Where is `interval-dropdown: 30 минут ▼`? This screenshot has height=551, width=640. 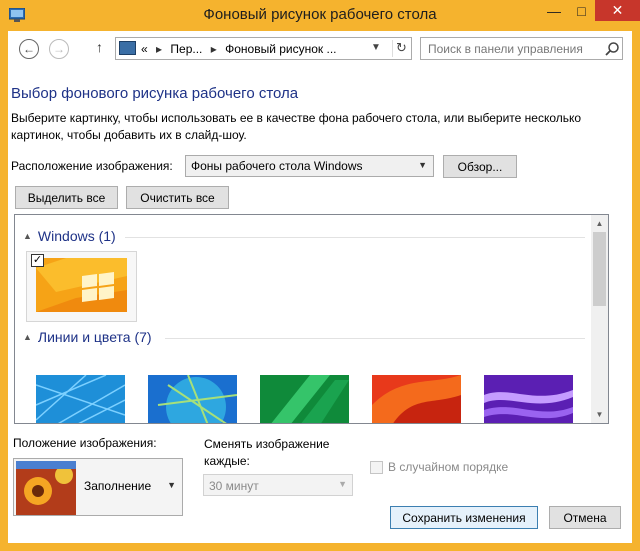 interval-dropdown: 30 минут ▼ is located at coordinates (278, 485).